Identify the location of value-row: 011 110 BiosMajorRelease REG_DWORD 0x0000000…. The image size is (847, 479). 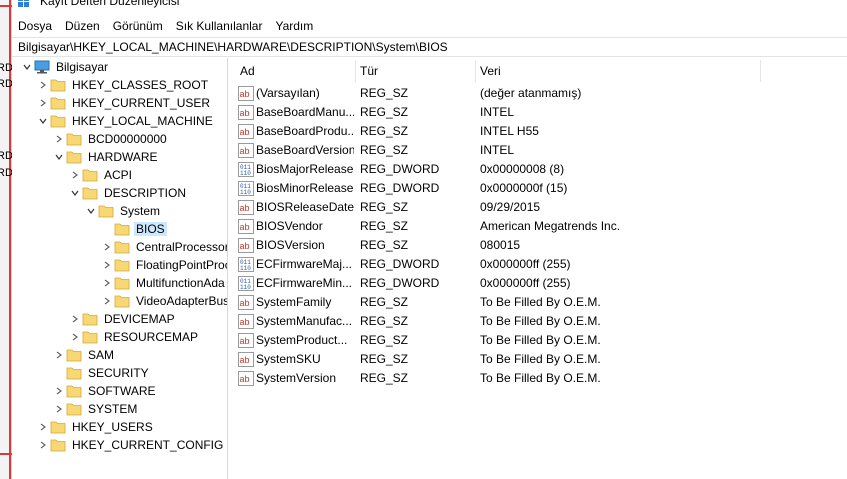
(538, 169).